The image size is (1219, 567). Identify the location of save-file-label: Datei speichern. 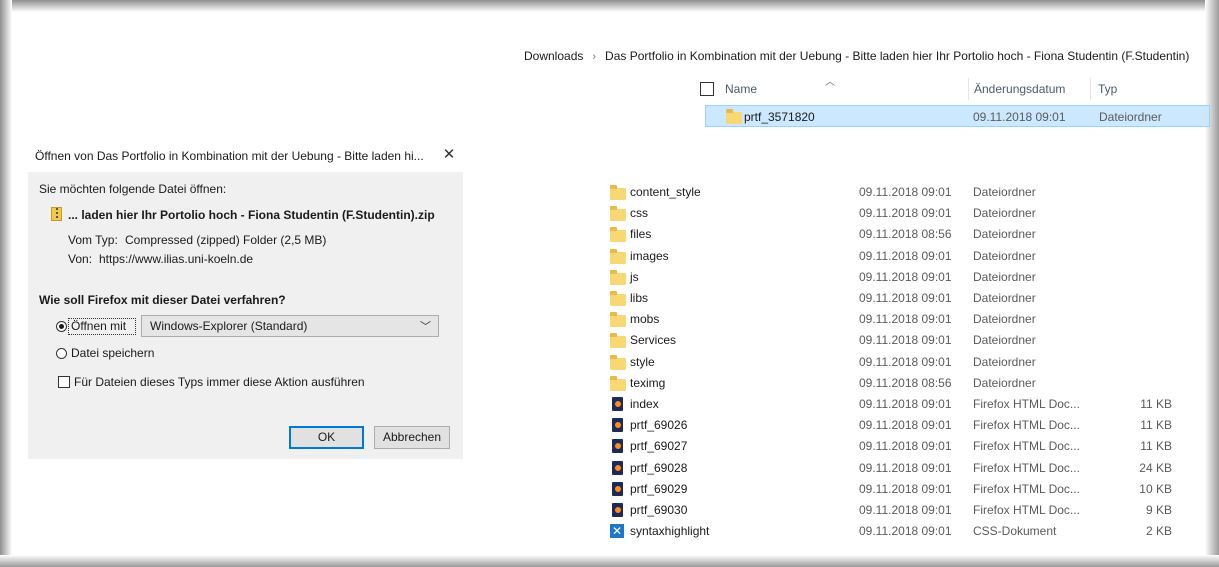
(112, 353).